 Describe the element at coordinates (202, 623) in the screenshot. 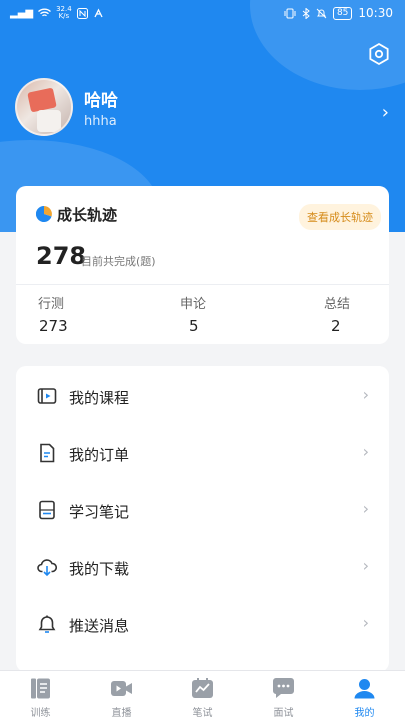

I see `menu-item-push-messages: 推送消息 ›` at that location.